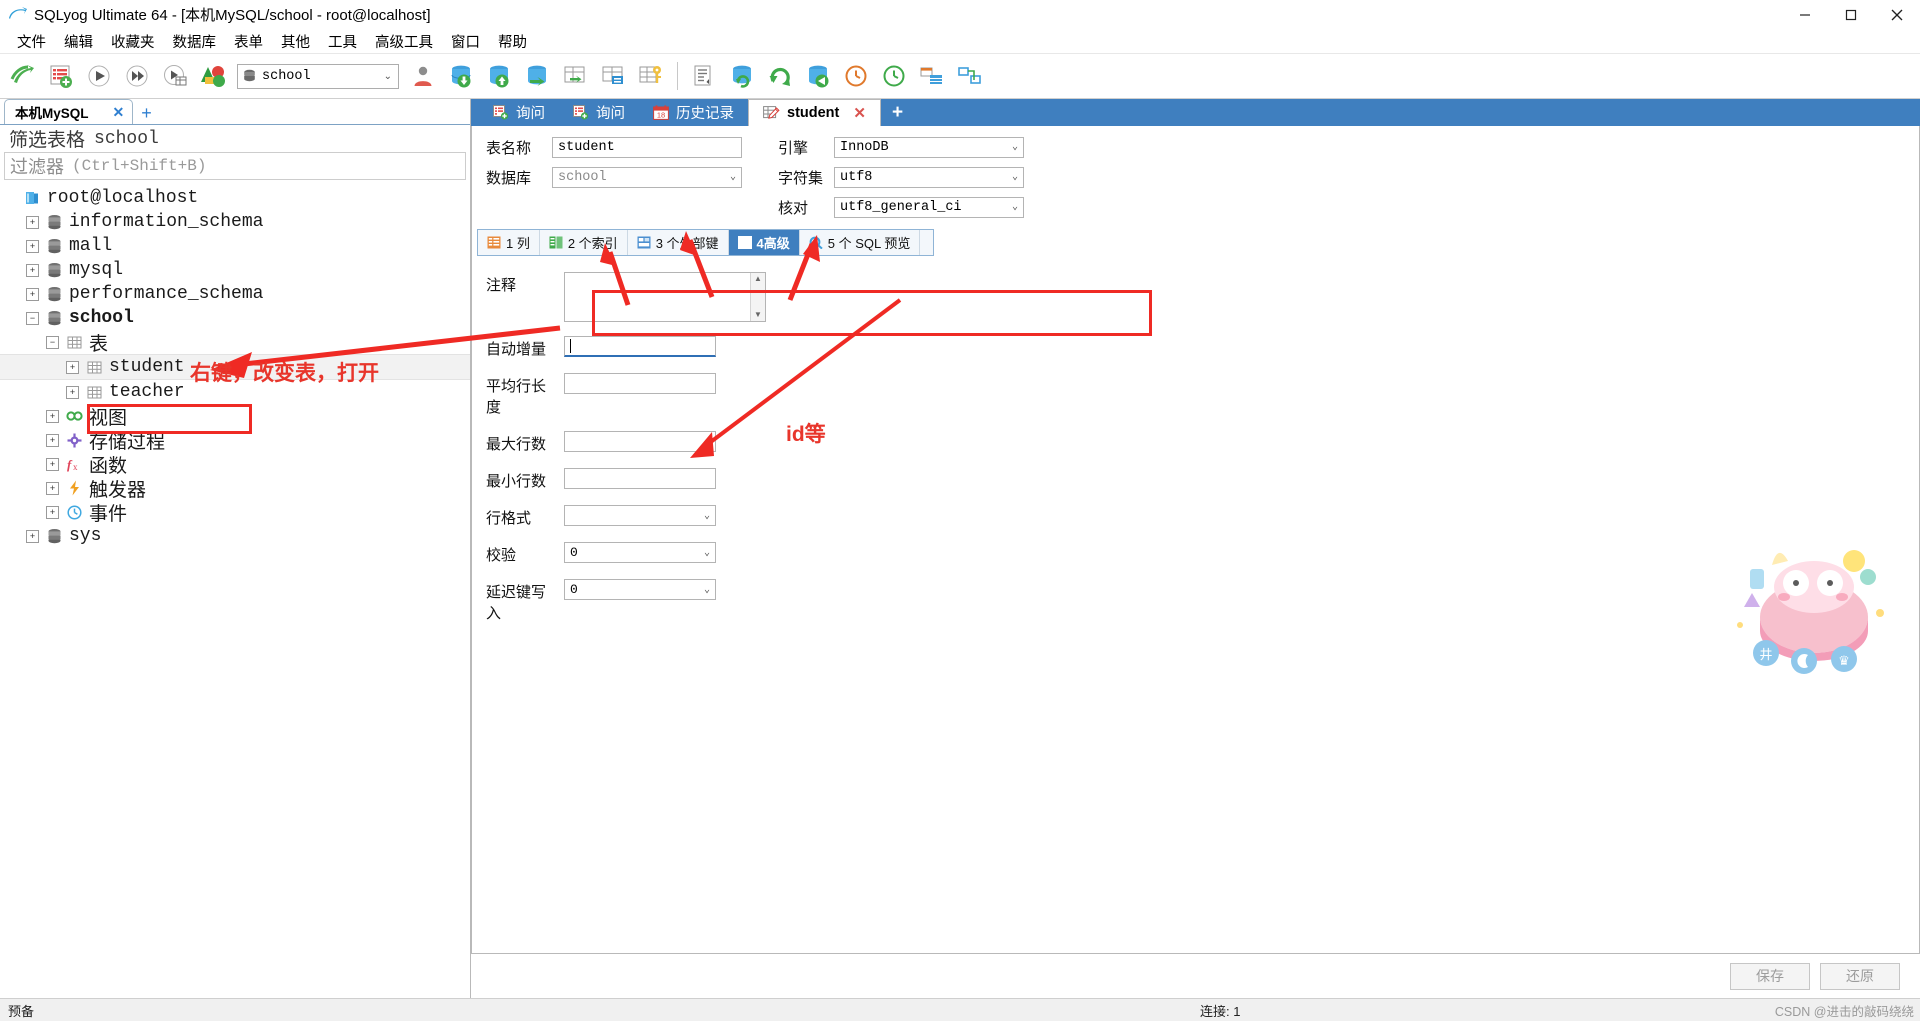 Image resolution: width=1920 pixels, height=1021 pixels. What do you see at coordinates (295, 41) in the screenshot?
I see `menu-others: 其他` at bounding box center [295, 41].